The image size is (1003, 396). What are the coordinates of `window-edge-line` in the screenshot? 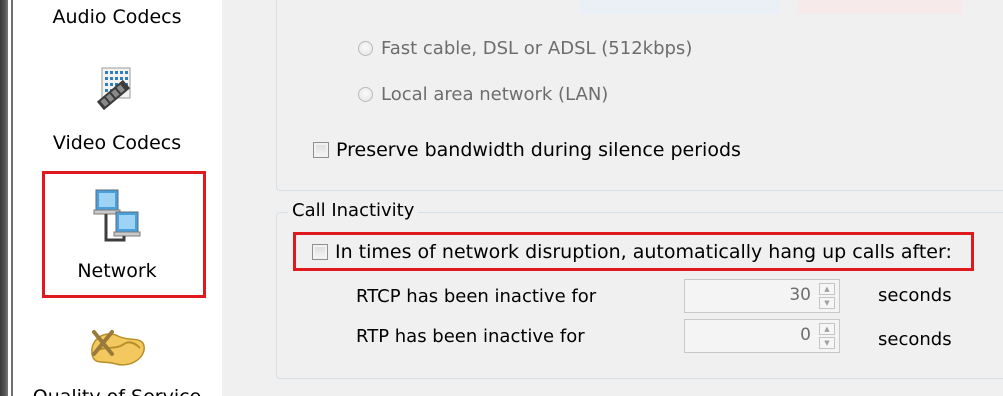 It's located at (12, 198).